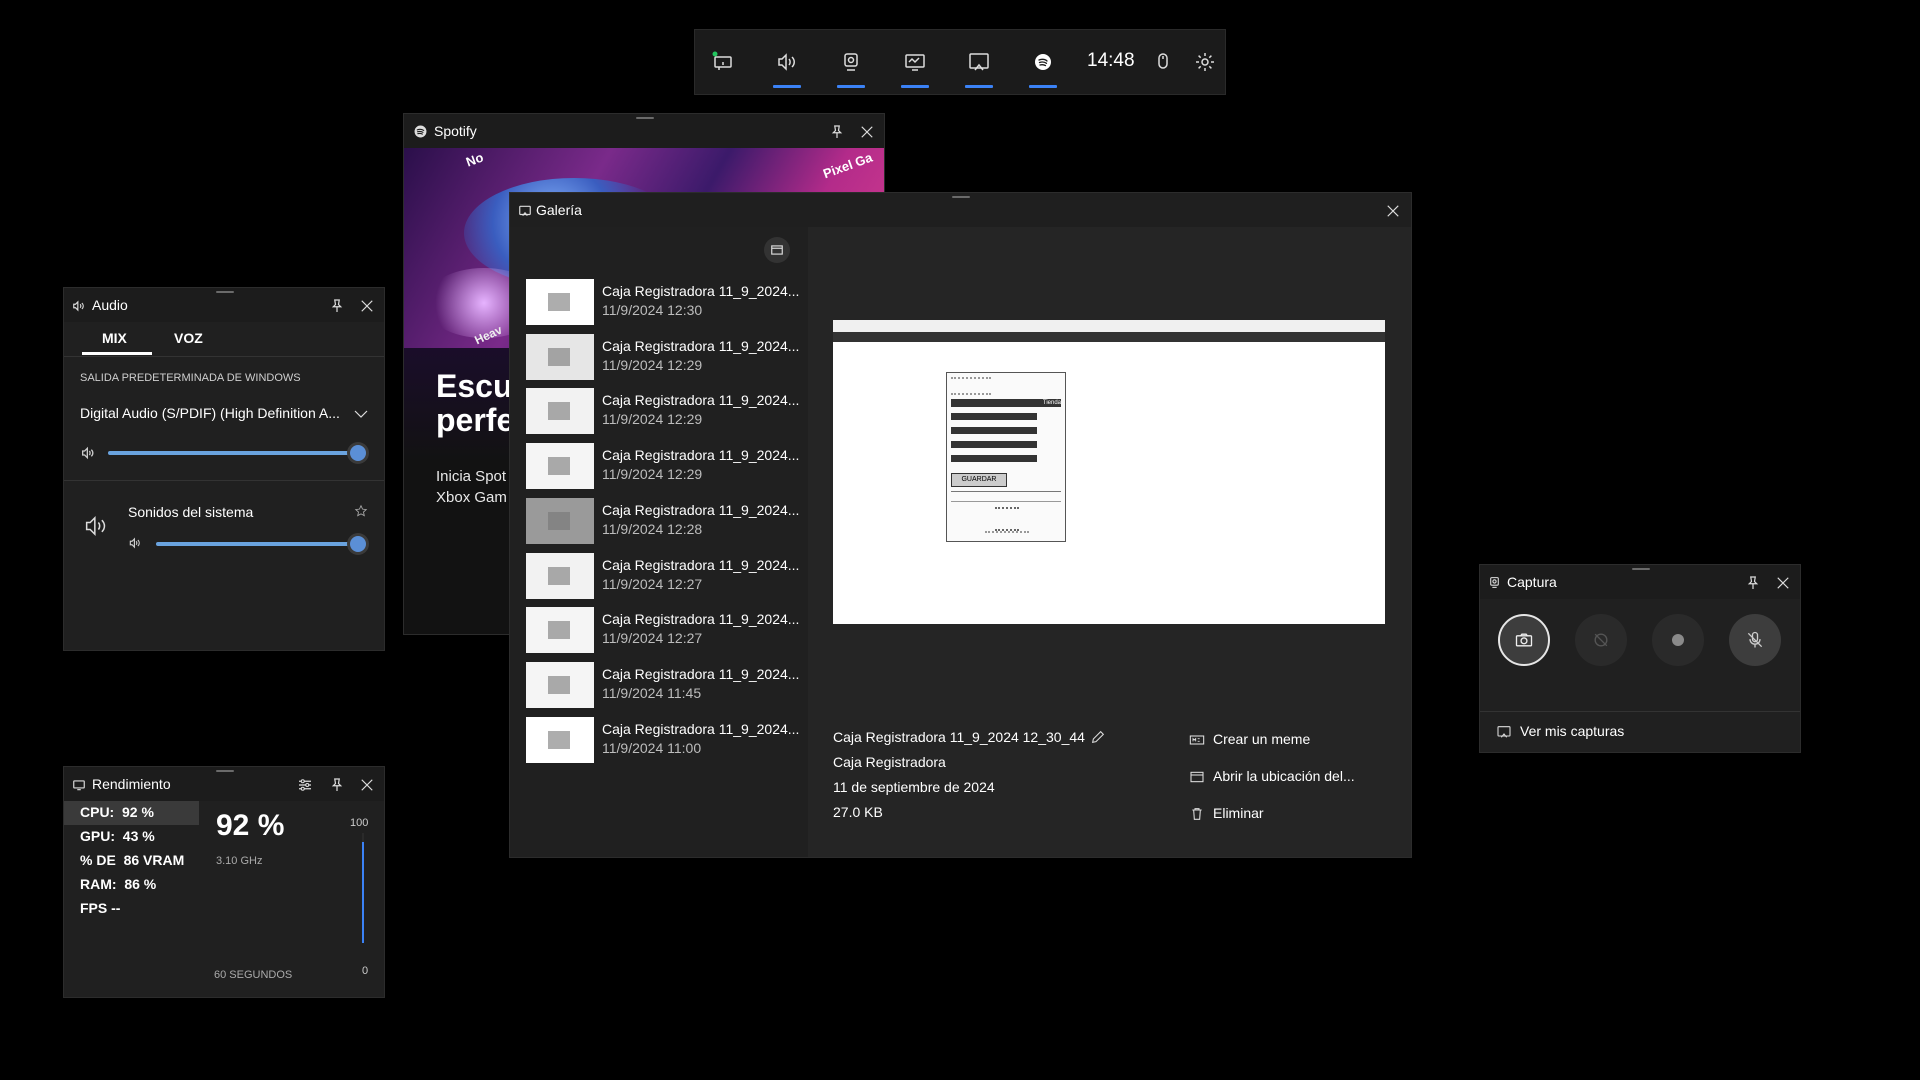 This screenshot has width=1920, height=1080. What do you see at coordinates (1007, 519) in the screenshot?
I see `preview-totals` at bounding box center [1007, 519].